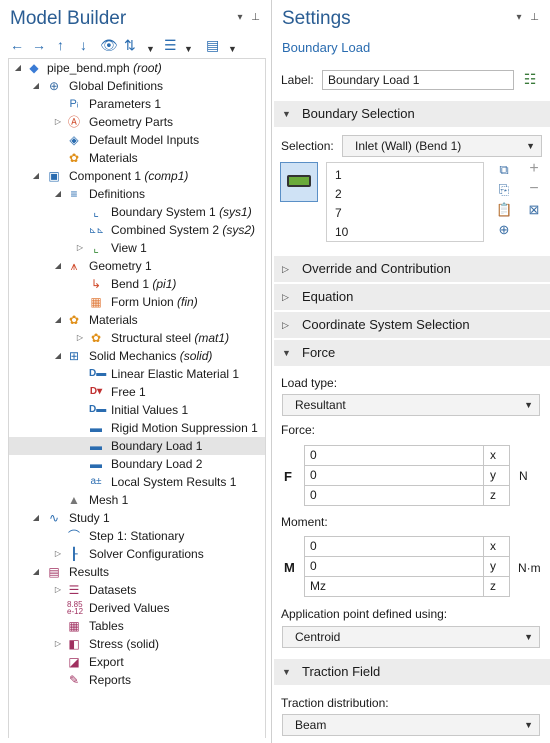 This screenshot has height=743, width=550. I want to click on force-z-input: 0, so click(394, 495).